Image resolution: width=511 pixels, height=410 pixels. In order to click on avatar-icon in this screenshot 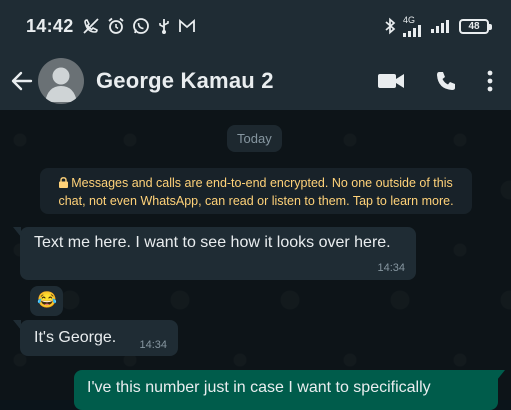, I will do `click(61, 84)`.